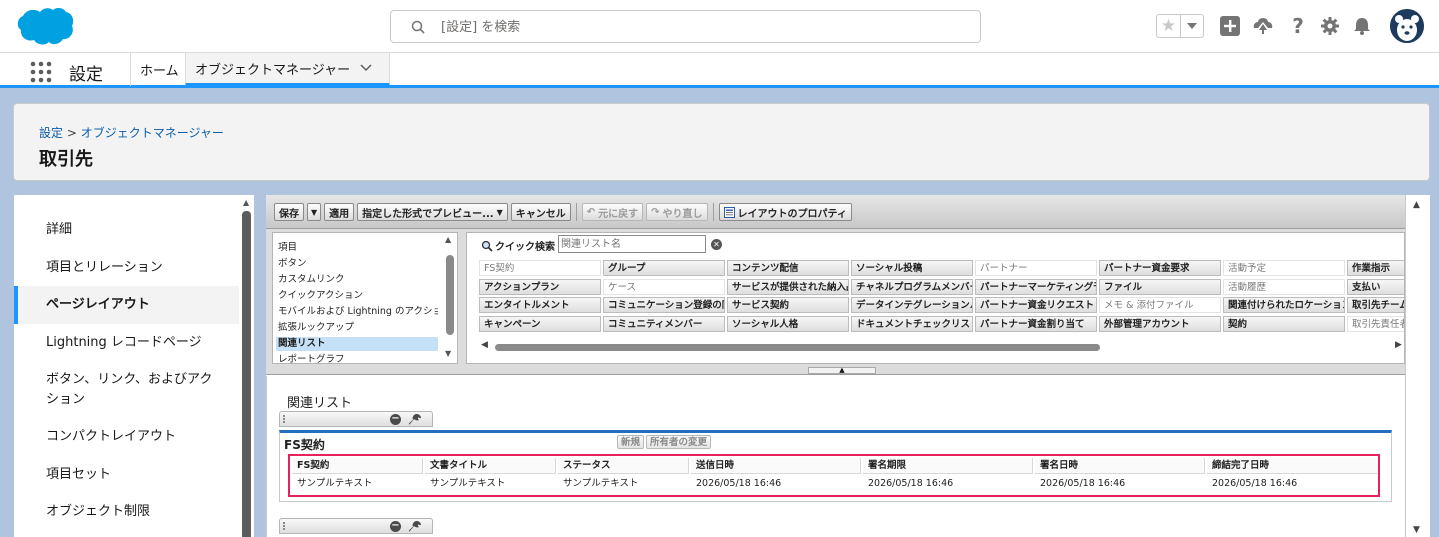 This screenshot has height=537, width=1439. I want to click on palette-item: パートナー資金リクエスト, so click(1036, 305).